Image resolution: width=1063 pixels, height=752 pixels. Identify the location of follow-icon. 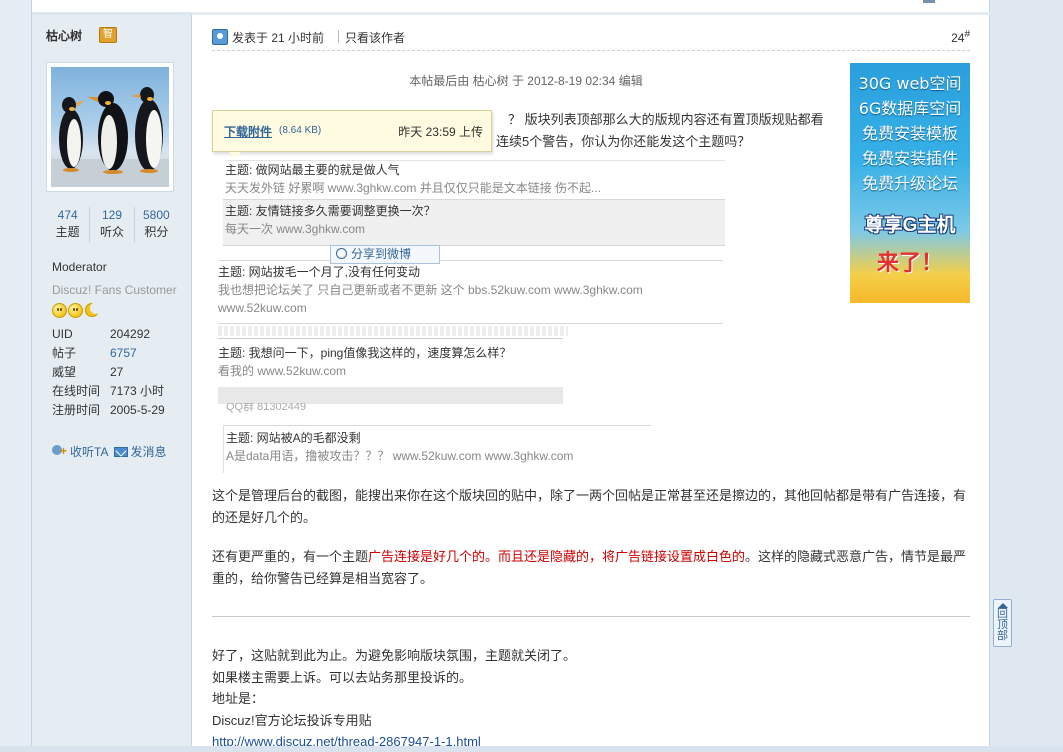
(60, 451).